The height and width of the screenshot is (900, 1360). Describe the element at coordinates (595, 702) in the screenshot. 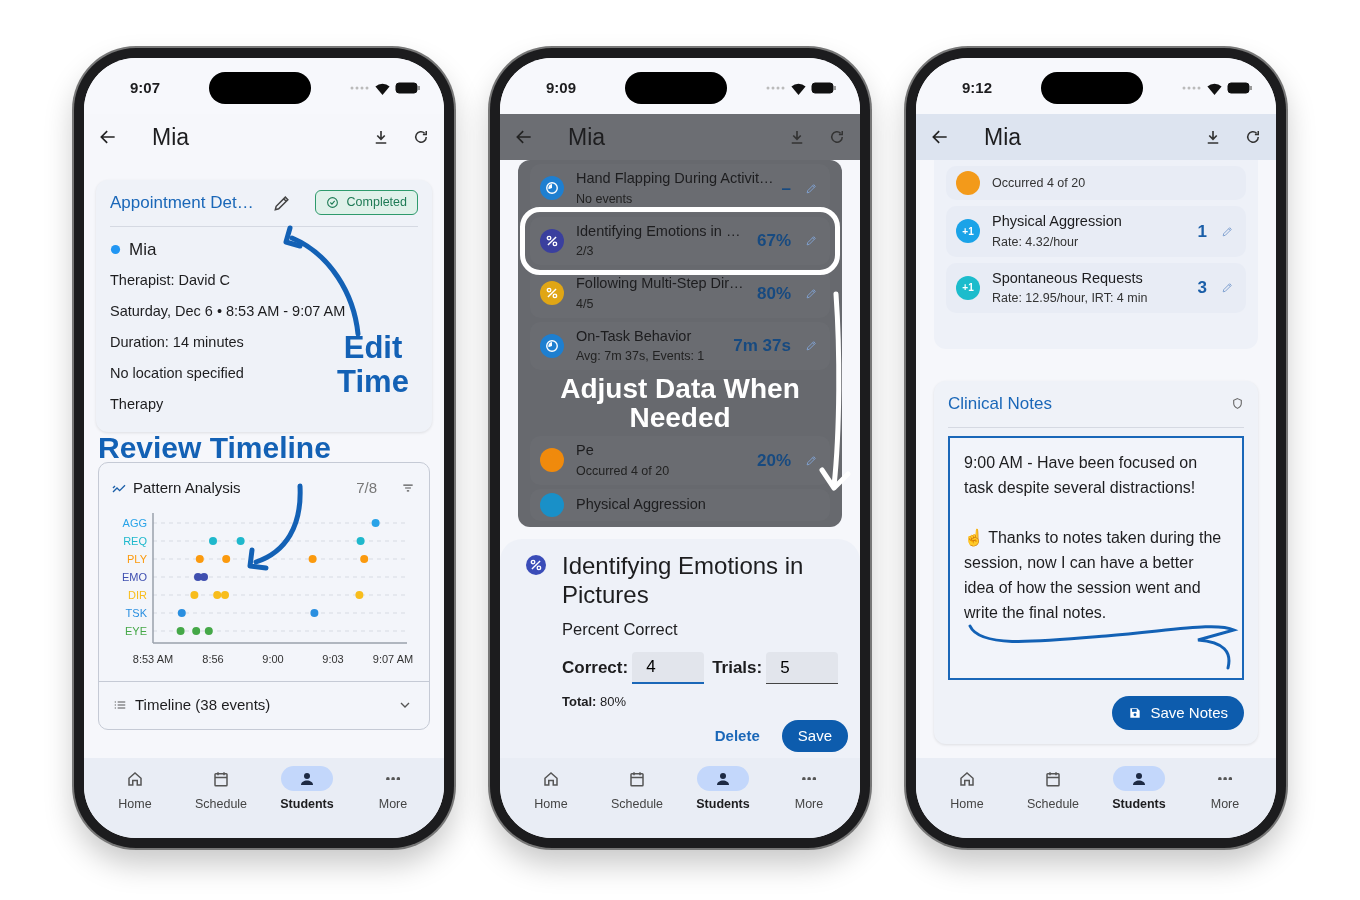

I see `total-text: Total: 80%` at that location.